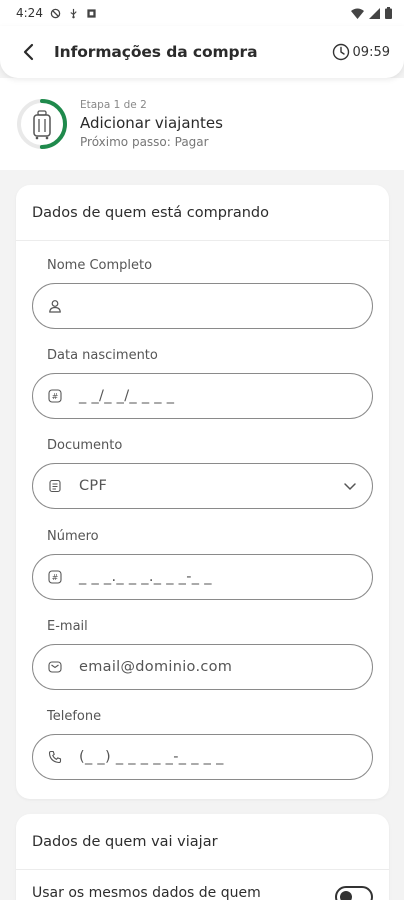 The image size is (404, 900). What do you see at coordinates (202, 306) in the screenshot?
I see `full-name-field` at bounding box center [202, 306].